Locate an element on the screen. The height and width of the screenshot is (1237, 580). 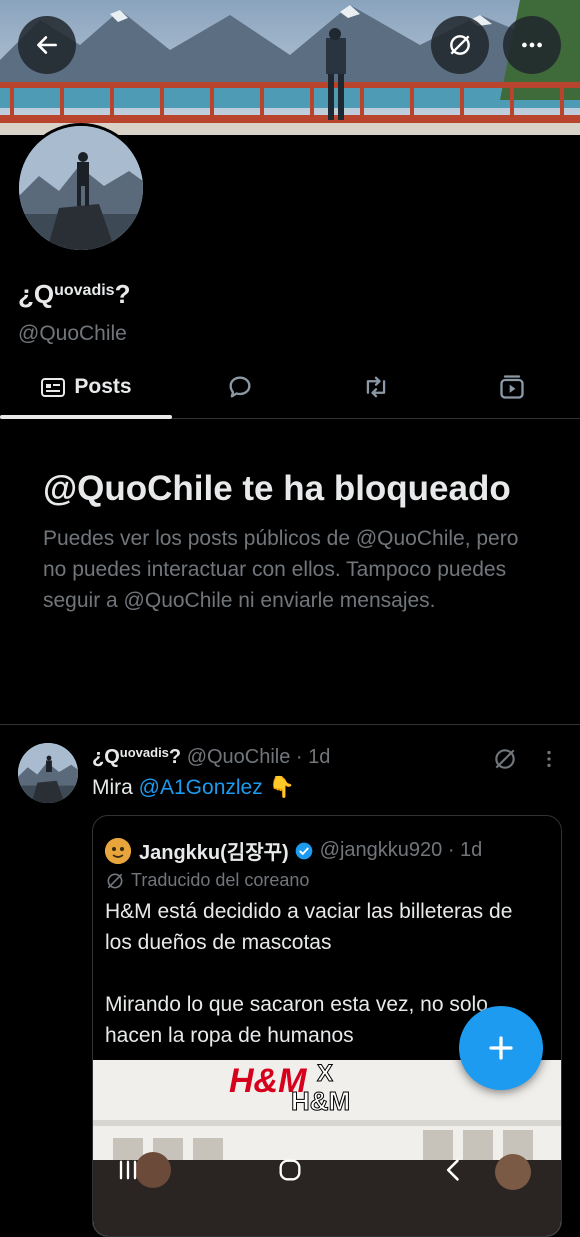
post-mention-link: @A1Gonzlez is located at coordinates (201, 787).